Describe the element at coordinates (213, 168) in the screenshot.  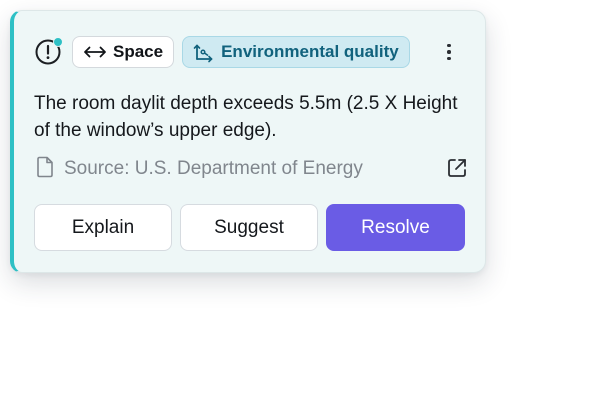
I see `source-text: Source: U.S. Department of Energy` at that location.